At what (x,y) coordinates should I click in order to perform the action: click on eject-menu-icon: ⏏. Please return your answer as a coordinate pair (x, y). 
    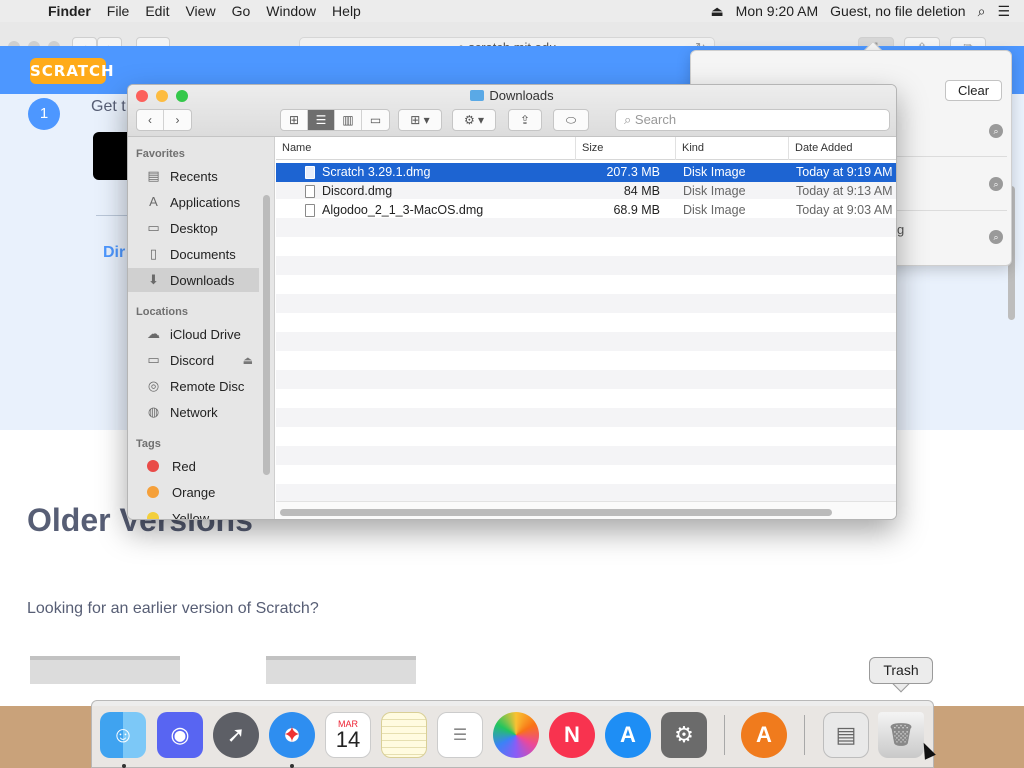
    Looking at the image, I should click on (716, 11).